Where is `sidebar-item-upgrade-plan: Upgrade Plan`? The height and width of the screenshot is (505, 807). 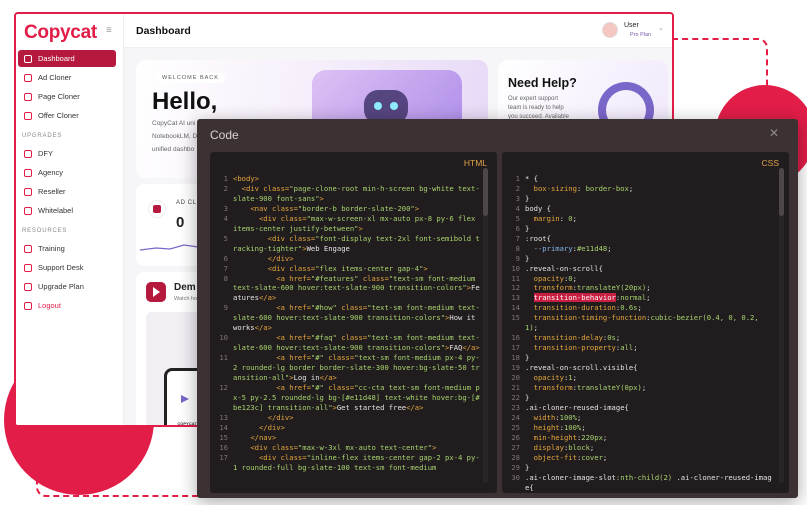 sidebar-item-upgrade-plan: Upgrade Plan is located at coordinates (67, 286).